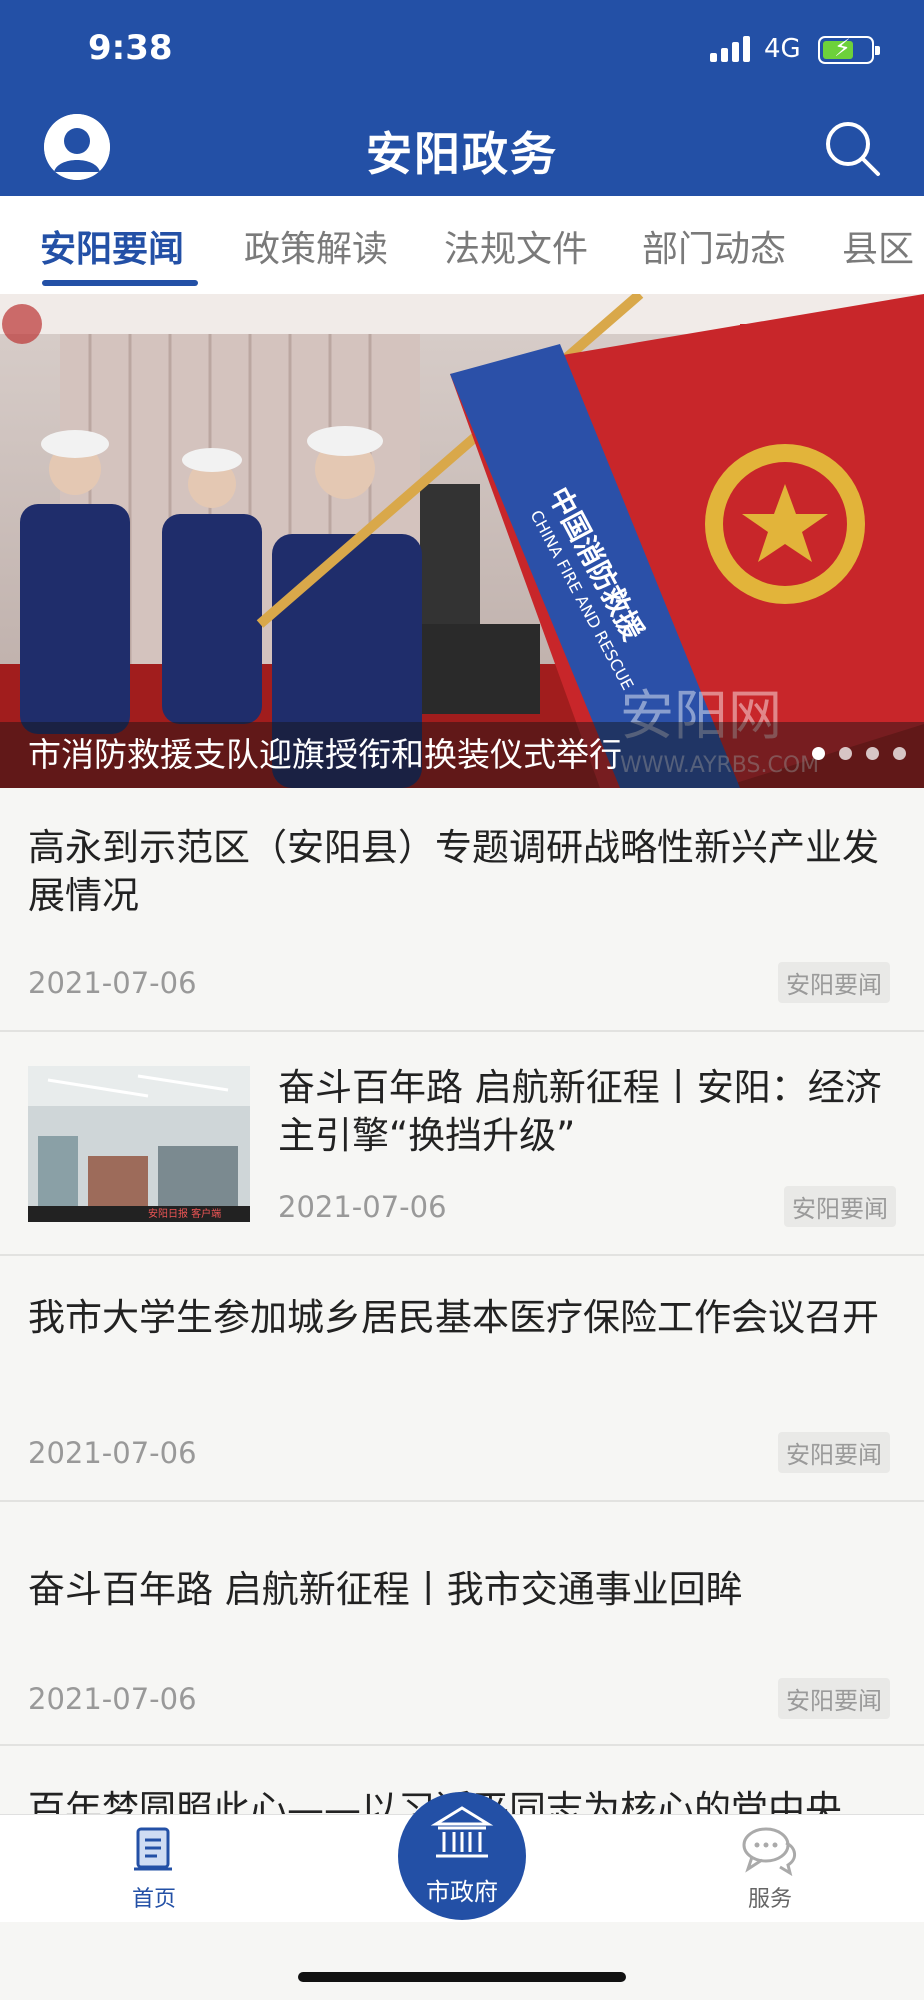  Describe the element at coordinates (453, 871) in the screenshot. I see `news-title: 高永到示范区（安阳县）专题调研战略性新兴产业发展情况` at that location.